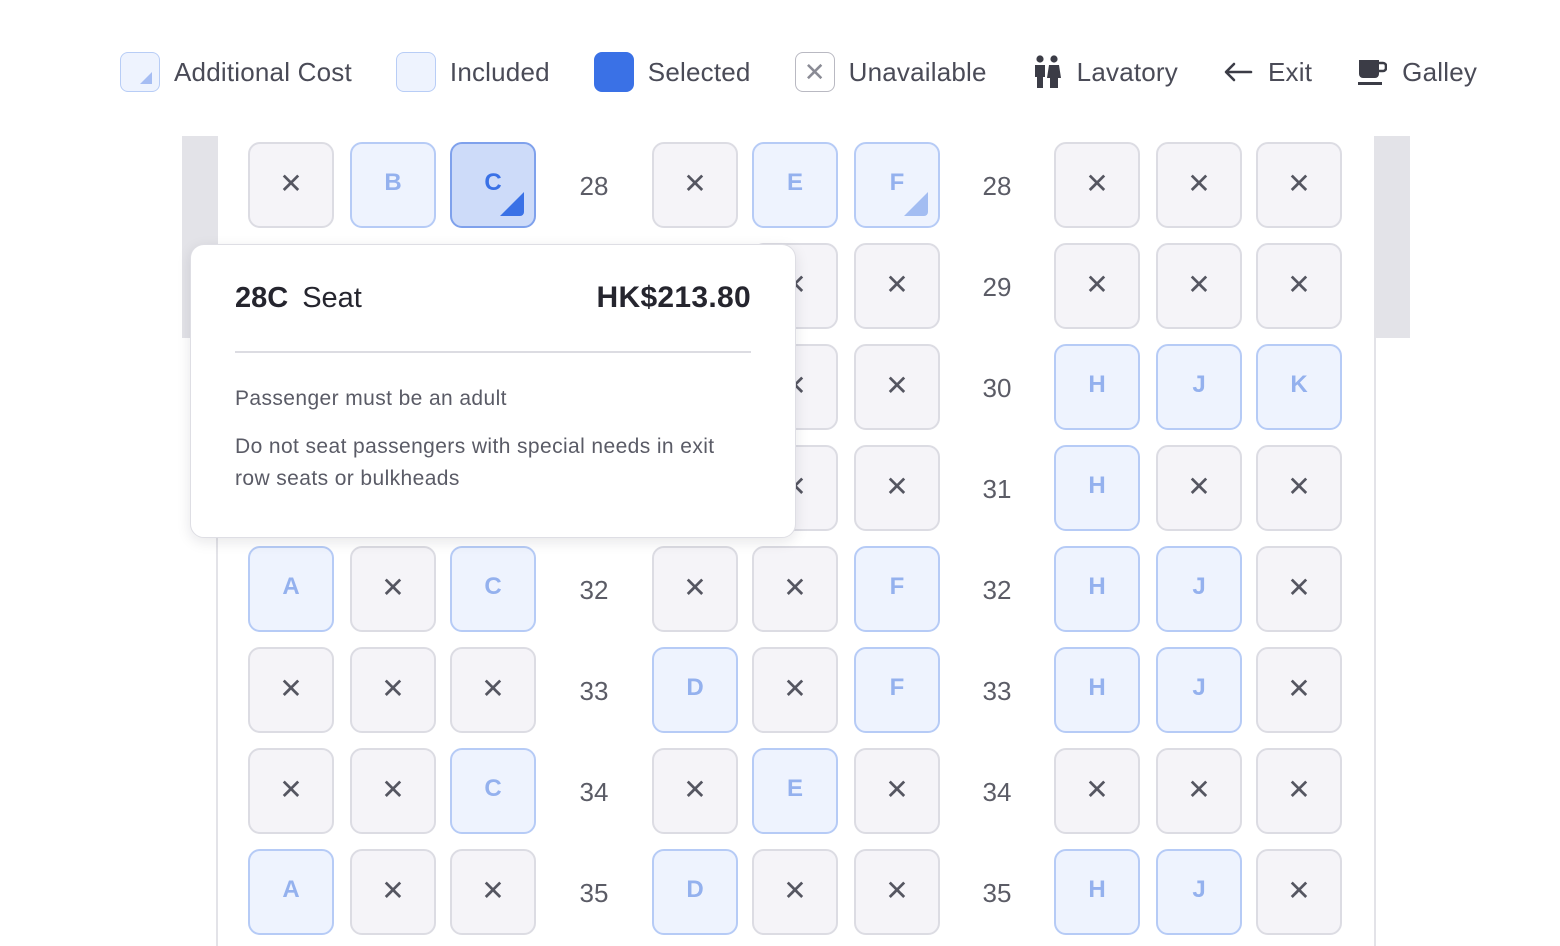  What do you see at coordinates (997, 589) in the screenshot?
I see `row-number: 32` at bounding box center [997, 589].